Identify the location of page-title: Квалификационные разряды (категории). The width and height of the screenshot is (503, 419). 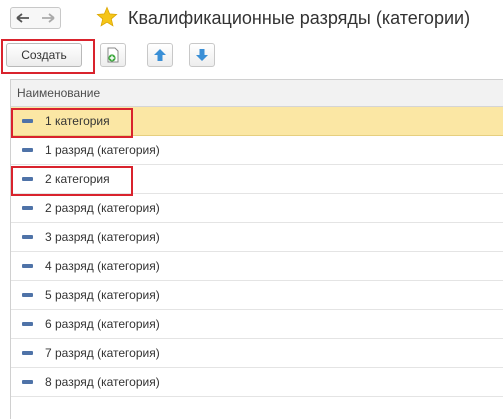
(299, 18).